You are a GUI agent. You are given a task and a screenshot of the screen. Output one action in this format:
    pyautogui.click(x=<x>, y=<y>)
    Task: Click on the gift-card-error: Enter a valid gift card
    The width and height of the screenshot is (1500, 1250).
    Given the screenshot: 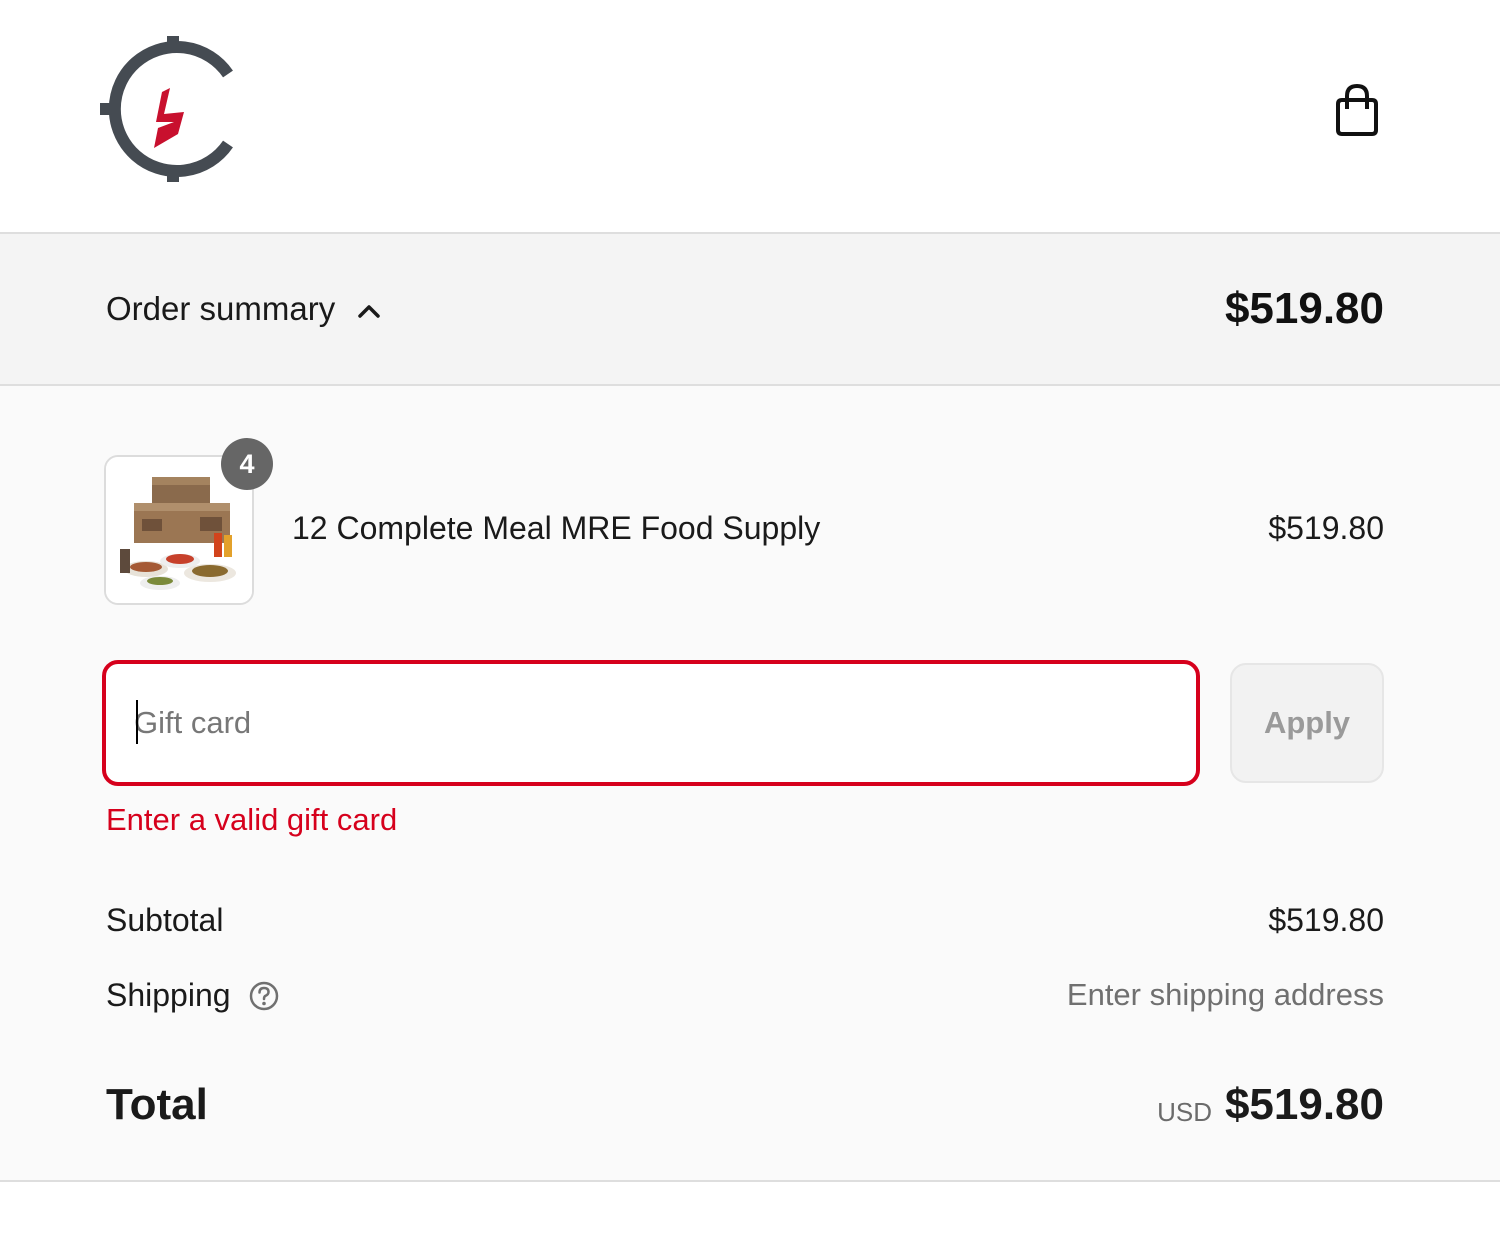 What is the action you would take?
    pyautogui.click(x=252, y=819)
    